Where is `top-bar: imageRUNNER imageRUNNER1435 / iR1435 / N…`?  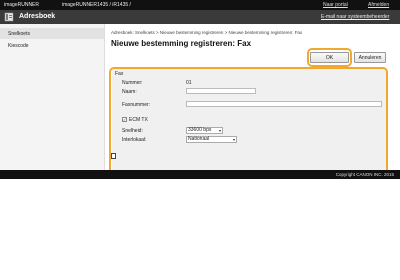
top-bar: imageRUNNER imageRUNNER1435 / iR1435 / N… is located at coordinates (200, 5).